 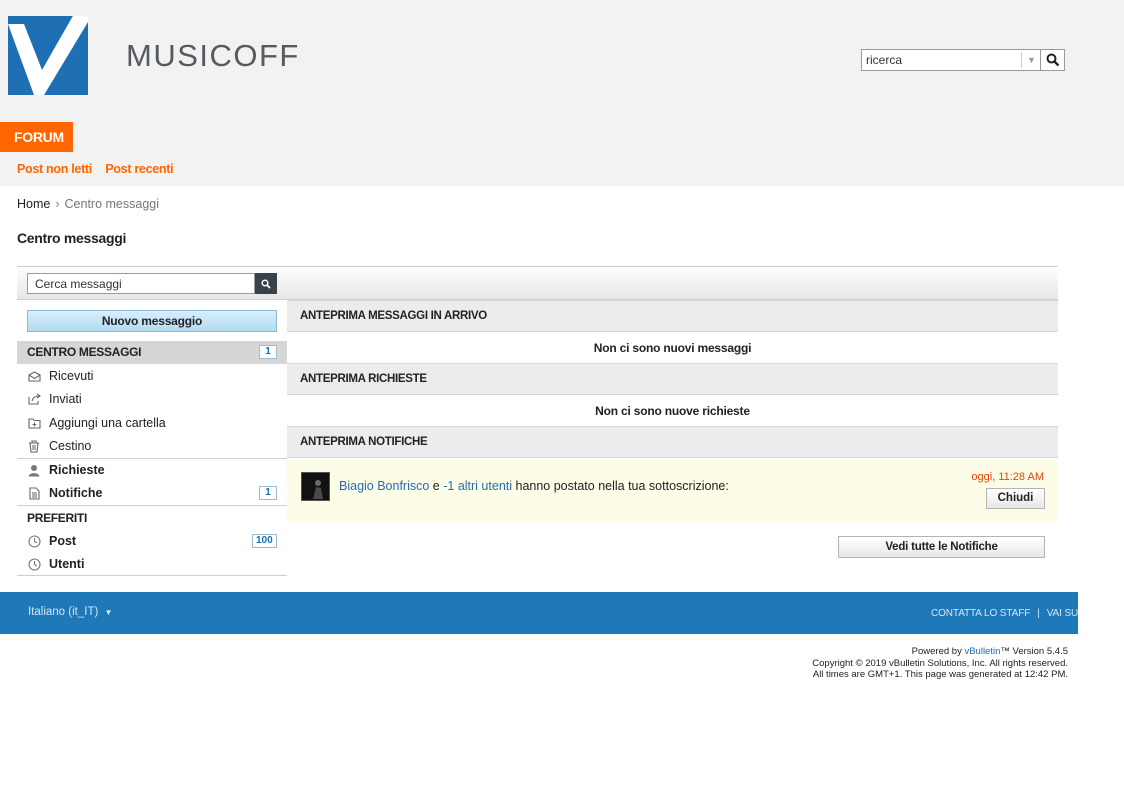 I want to click on powered-by-line: Powered by vBulletin™ Version 5.4.5, so click(x=924, y=652).